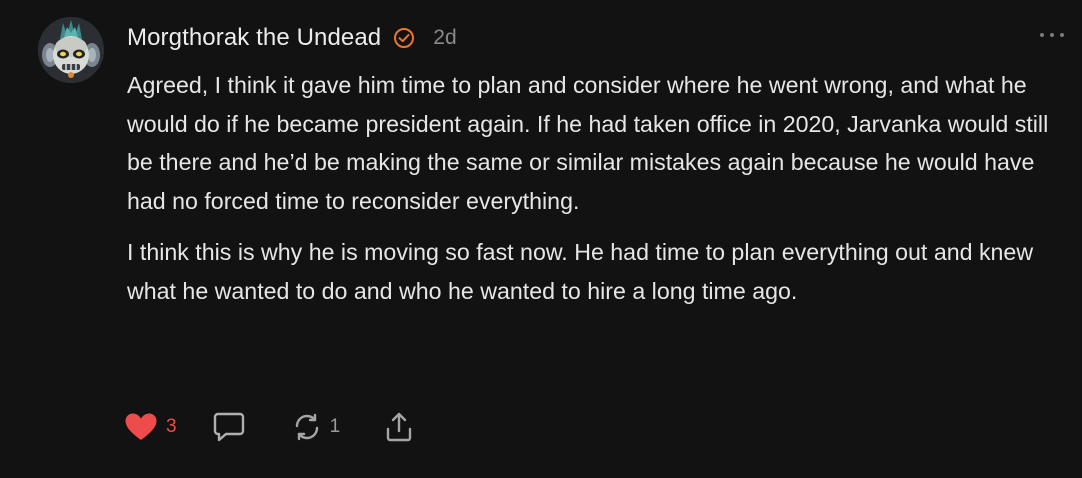 Image resolution: width=1082 pixels, height=478 pixels. I want to click on avatar, so click(71, 50).